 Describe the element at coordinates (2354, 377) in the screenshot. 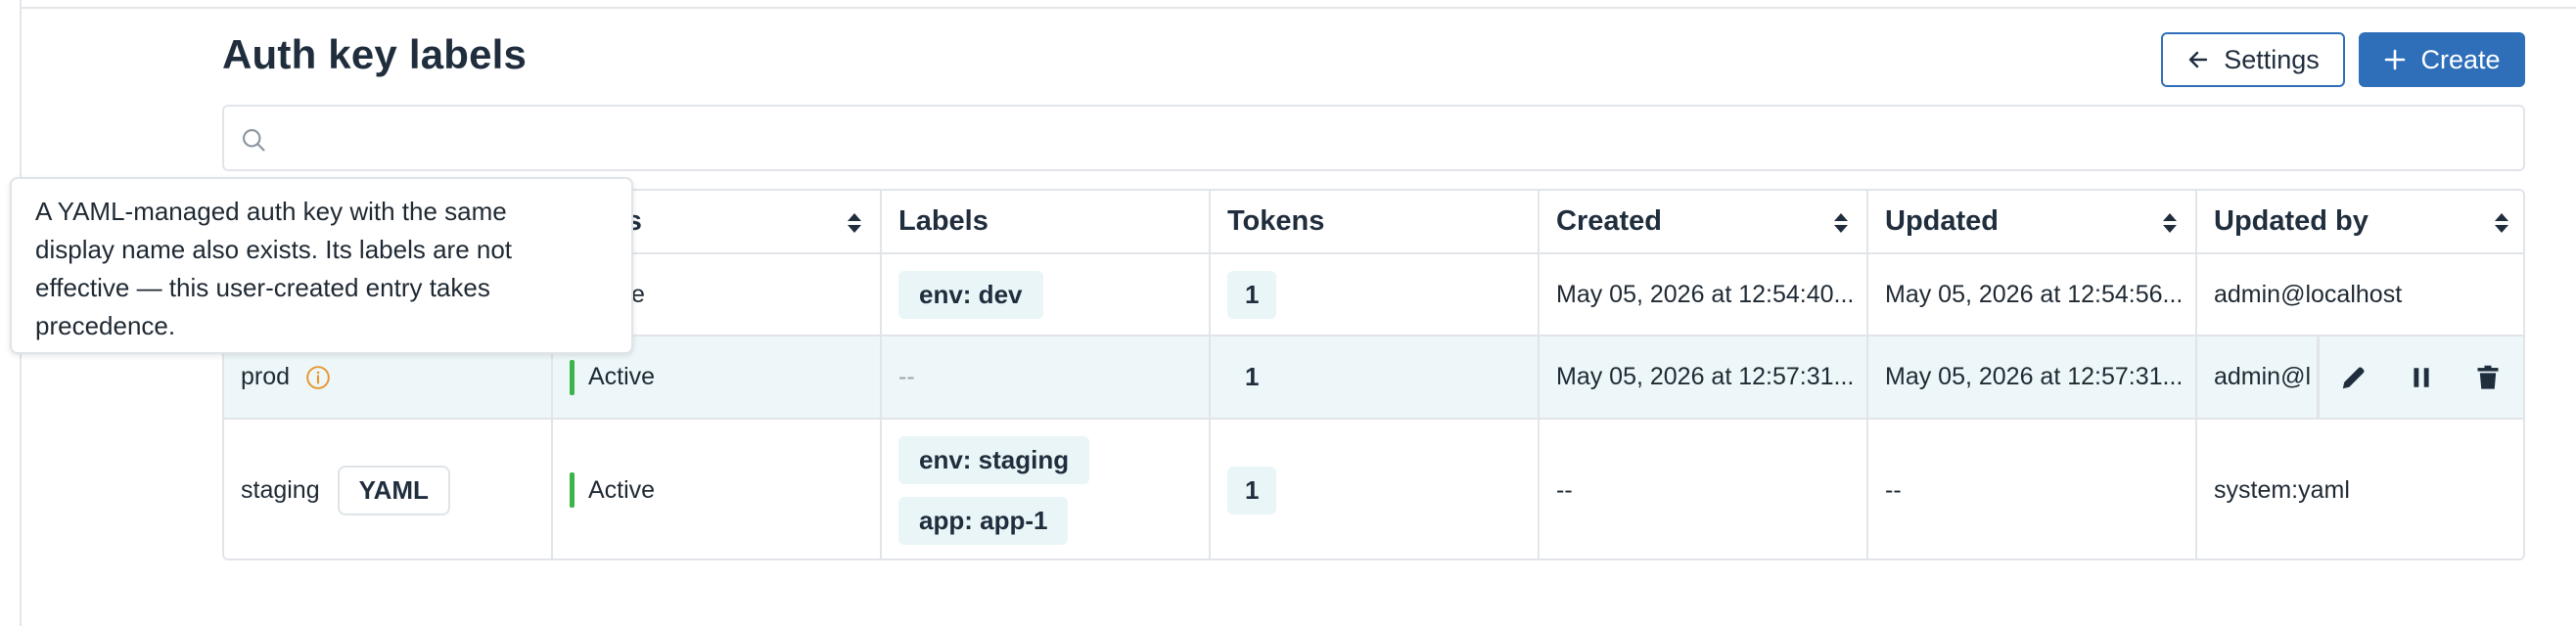

I see `edit-icon` at that location.